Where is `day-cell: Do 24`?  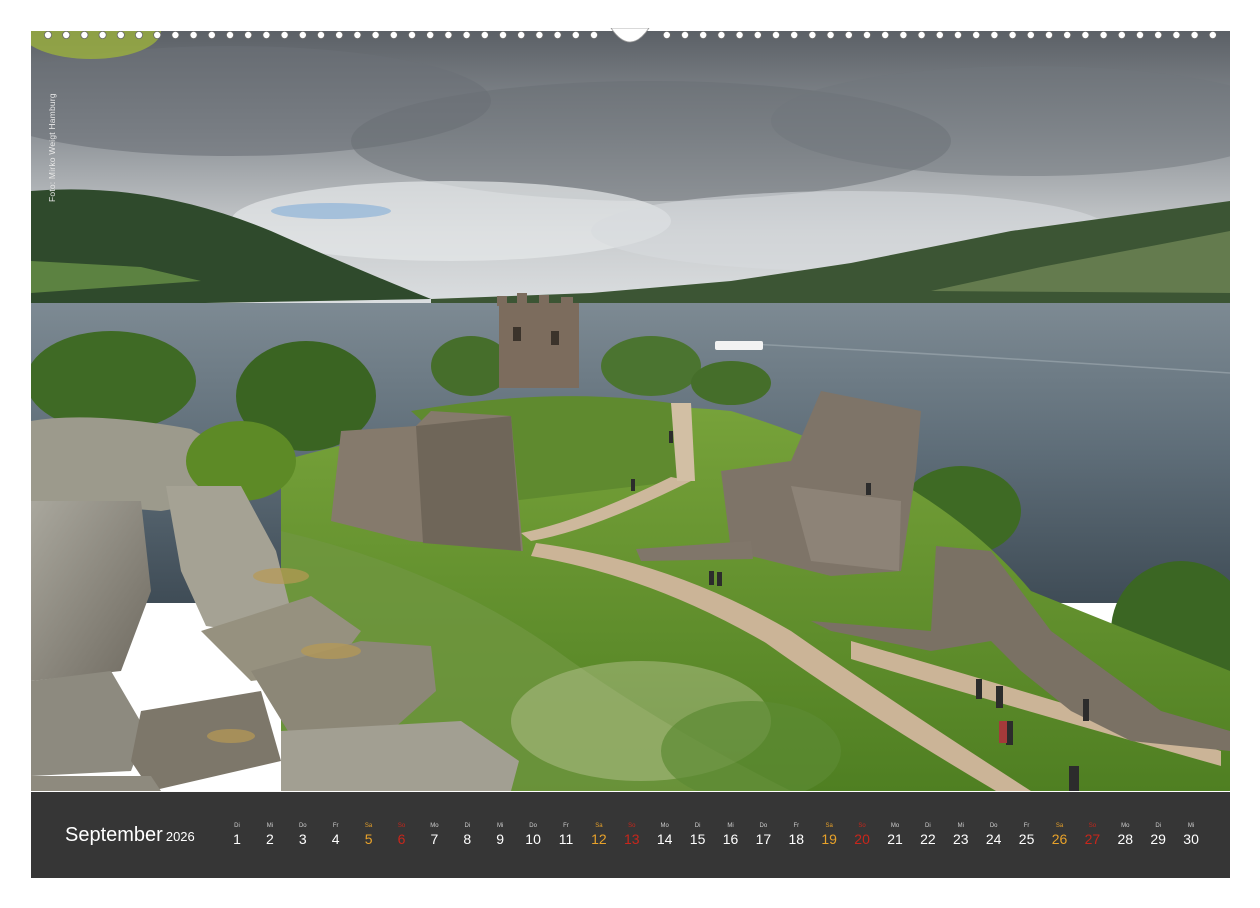 day-cell: Do 24 is located at coordinates (994, 835).